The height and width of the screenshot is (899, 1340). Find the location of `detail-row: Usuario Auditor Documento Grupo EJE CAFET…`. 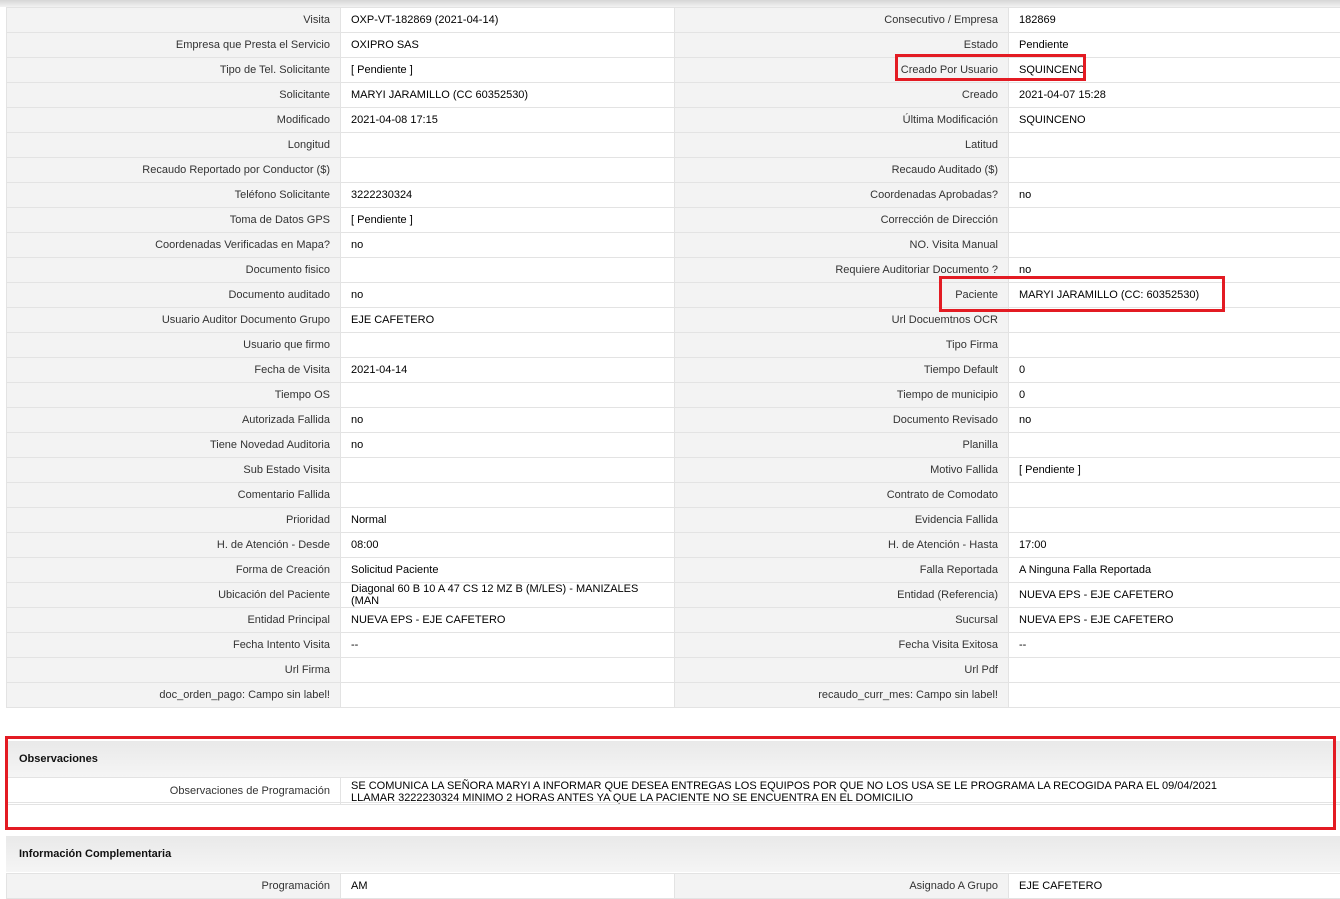

detail-row: Usuario Auditor Documento Grupo EJE CAFET… is located at coordinates (673, 320).